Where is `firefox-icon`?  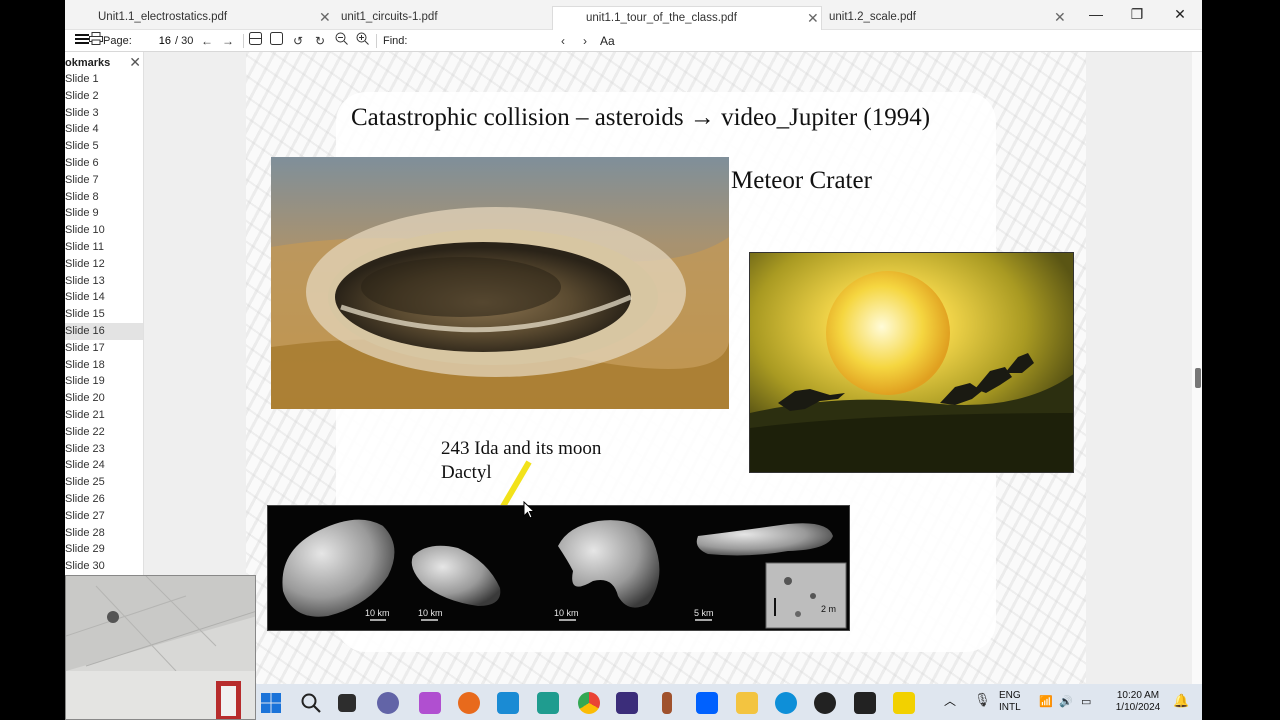
firefox-icon is located at coordinates (469, 703).